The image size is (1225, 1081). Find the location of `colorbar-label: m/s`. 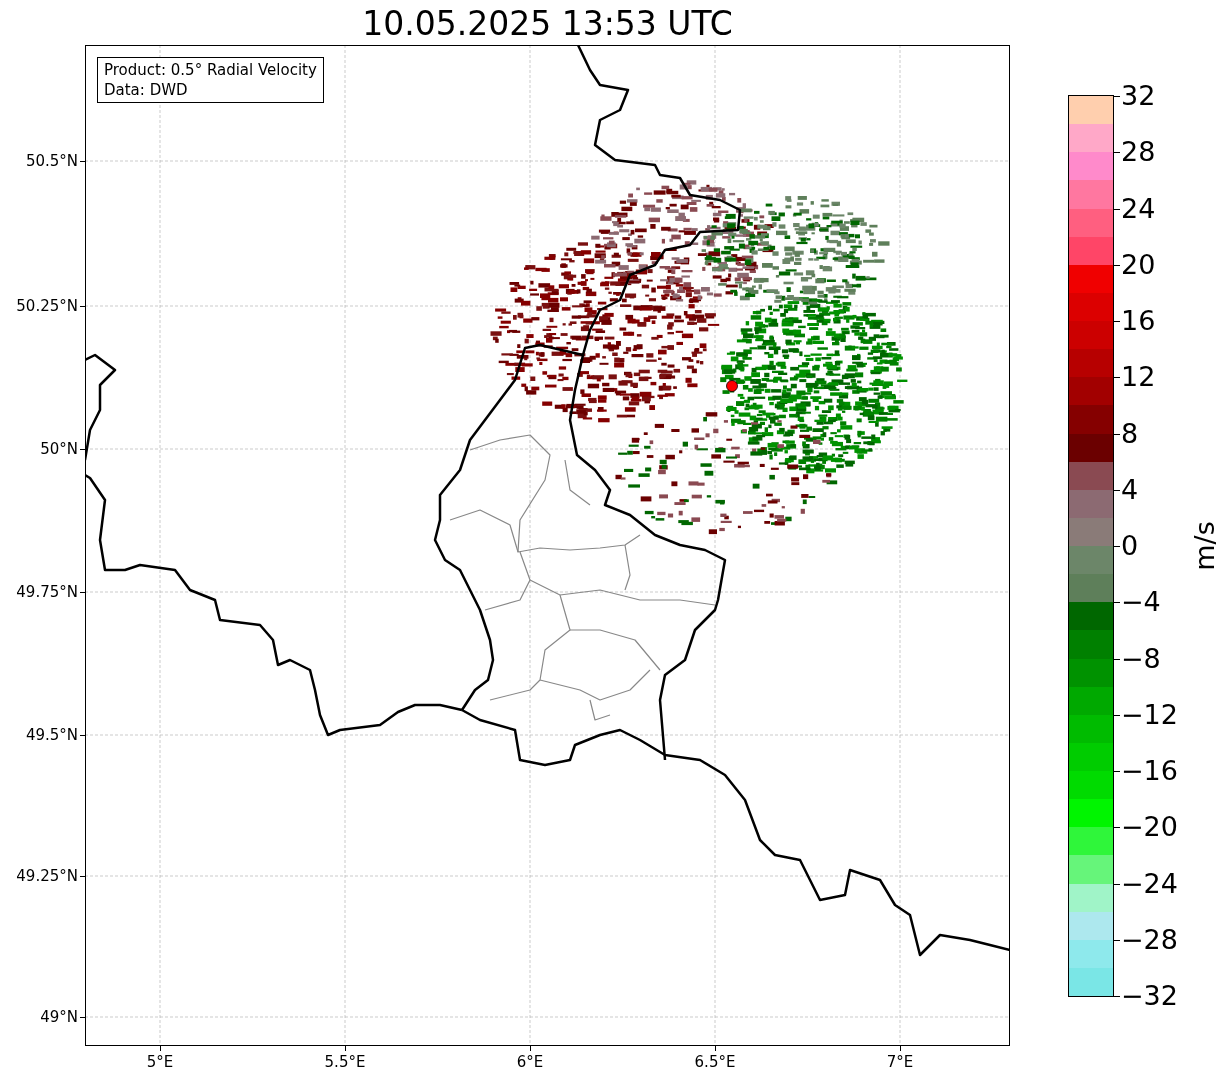

colorbar-label: m/s is located at coordinates (1204, 546).